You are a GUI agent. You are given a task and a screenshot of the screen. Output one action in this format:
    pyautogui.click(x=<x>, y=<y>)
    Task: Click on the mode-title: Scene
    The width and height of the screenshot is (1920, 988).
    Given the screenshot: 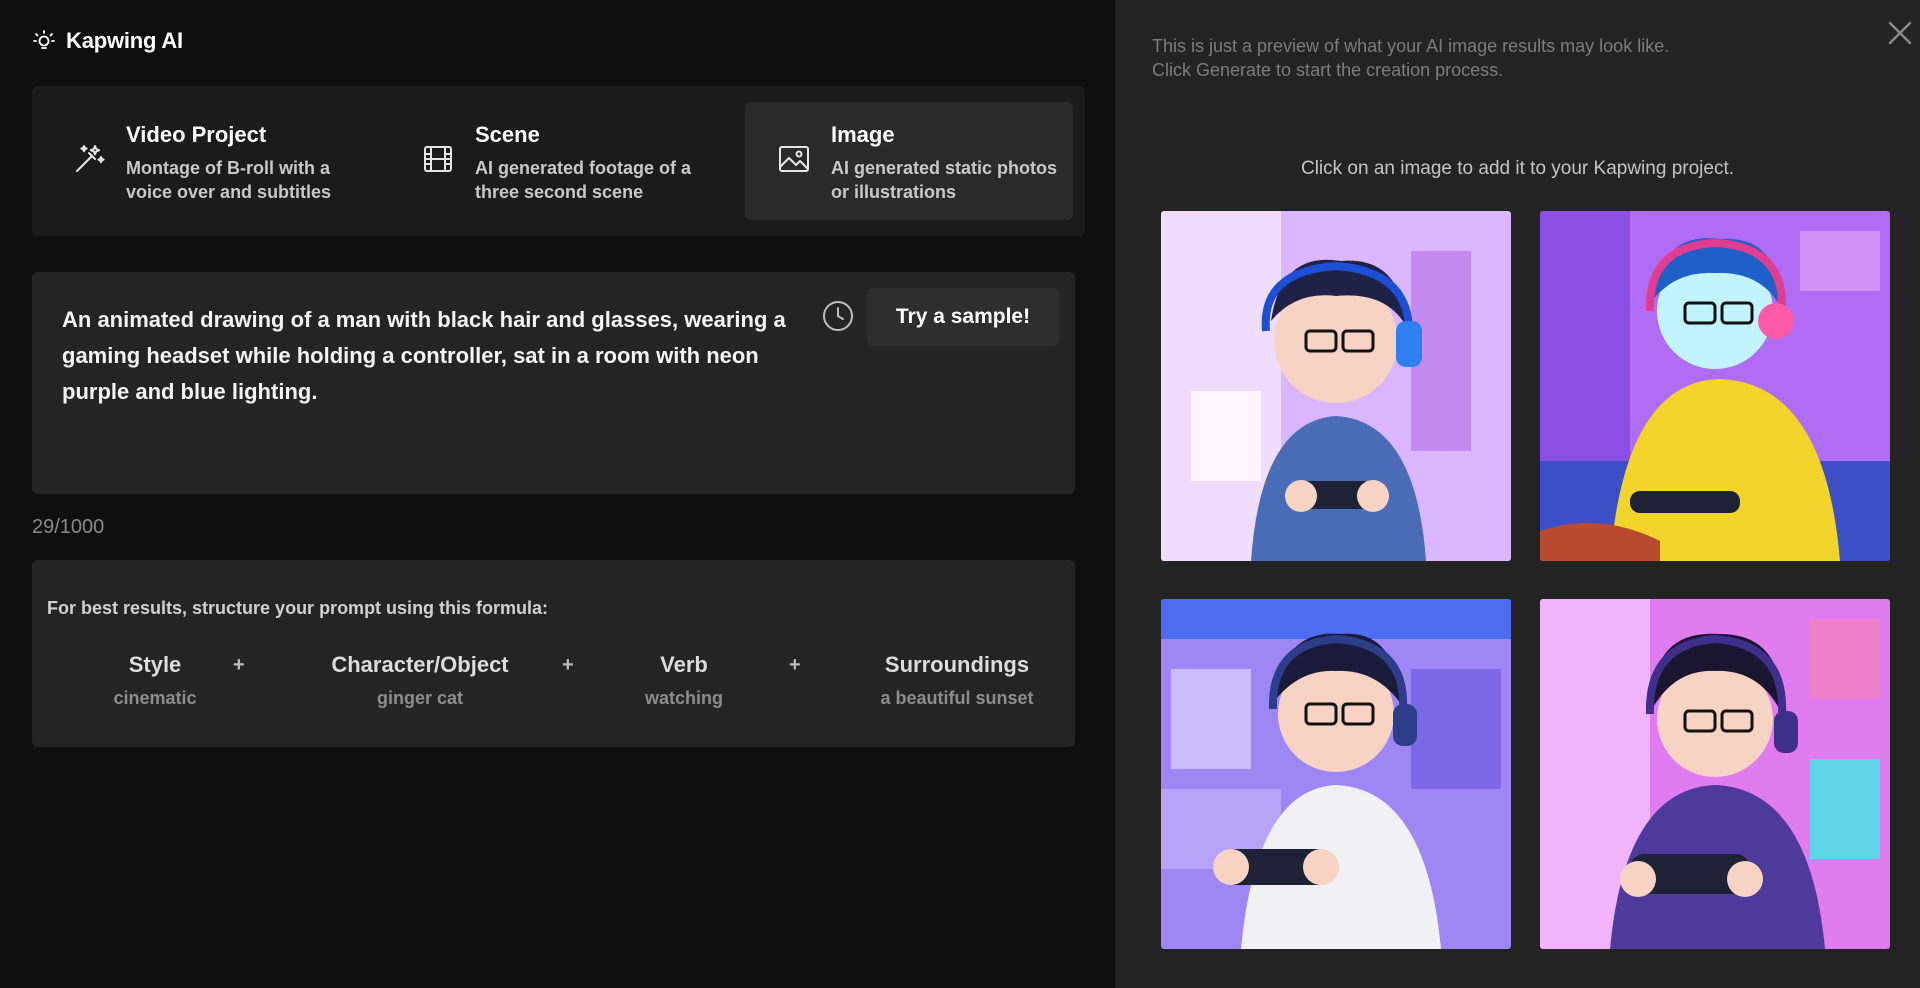 What is the action you would take?
    pyautogui.click(x=507, y=134)
    